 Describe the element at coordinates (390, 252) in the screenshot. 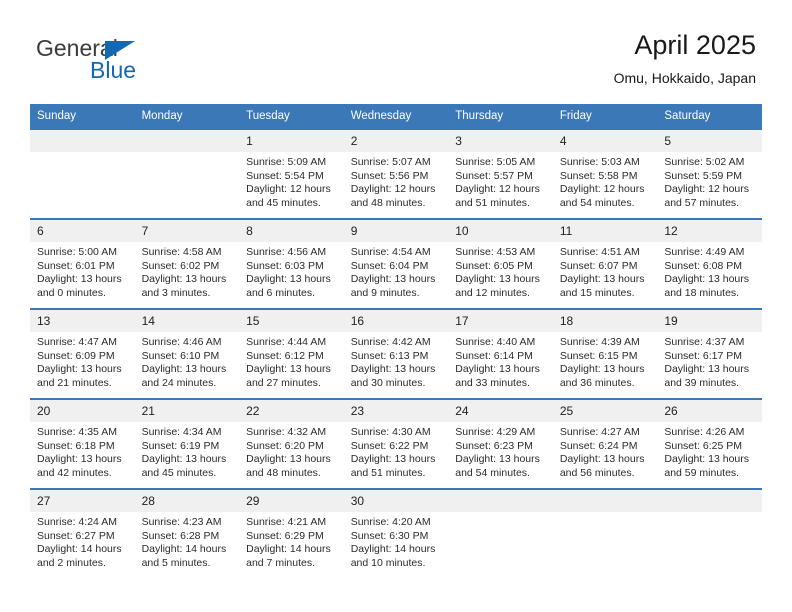

I see `sunrise-text: Sunrise: 4:54 AM` at that location.